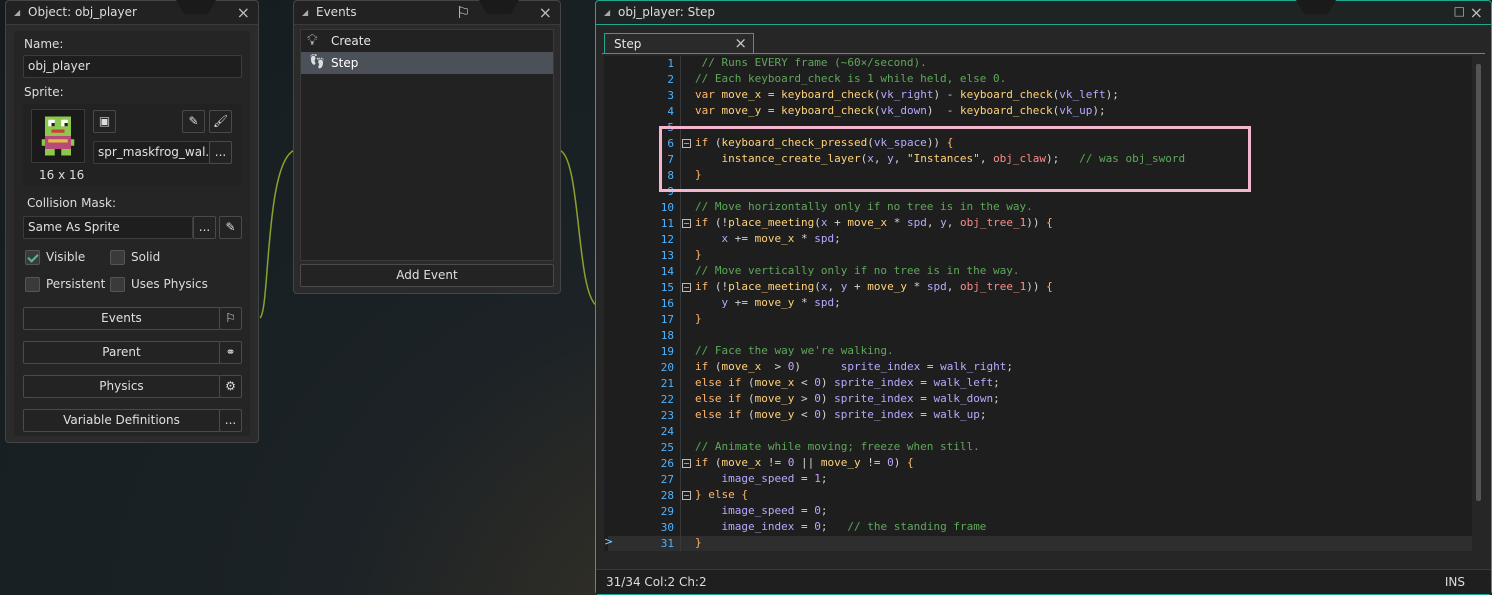 The image size is (1492, 595). I want to click on event-item-step: 👣︎ Step, so click(427, 63).